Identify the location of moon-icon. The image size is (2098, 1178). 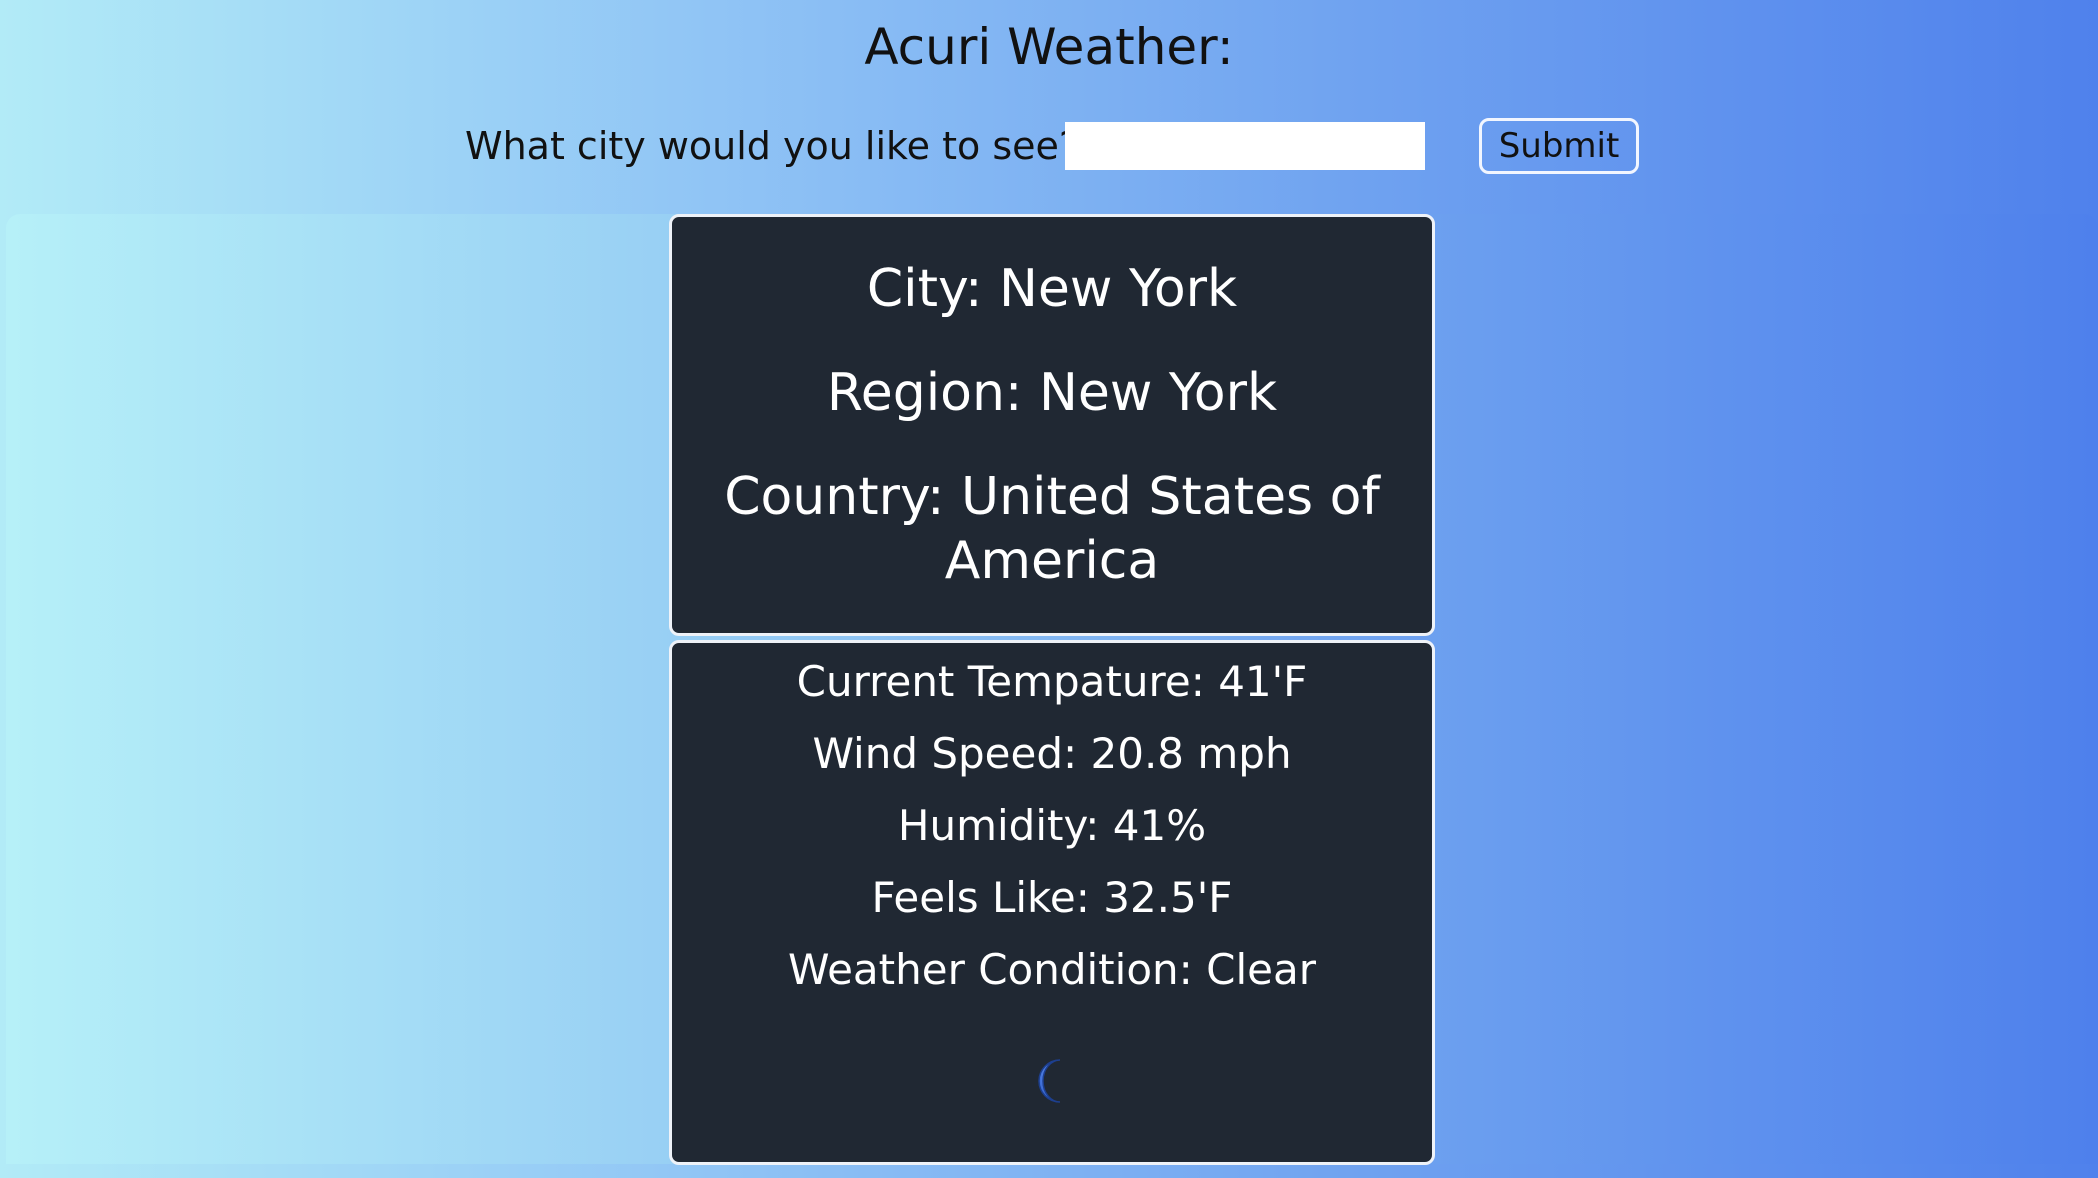
(1049, 1081).